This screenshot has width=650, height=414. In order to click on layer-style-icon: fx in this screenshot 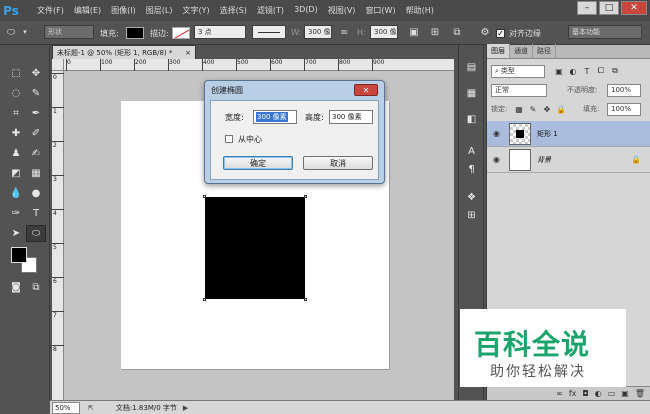, I will do `click(573, 393)`.